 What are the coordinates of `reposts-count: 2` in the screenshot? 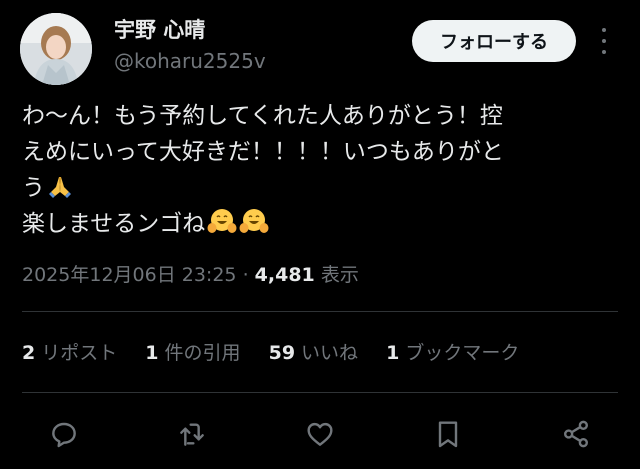 It's located at (29, 353).